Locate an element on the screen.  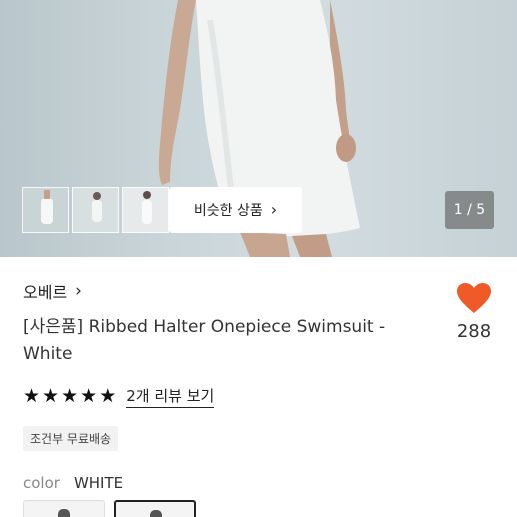
review-link: 2개 리뷰 보기 is located at coordinates (170, 396).